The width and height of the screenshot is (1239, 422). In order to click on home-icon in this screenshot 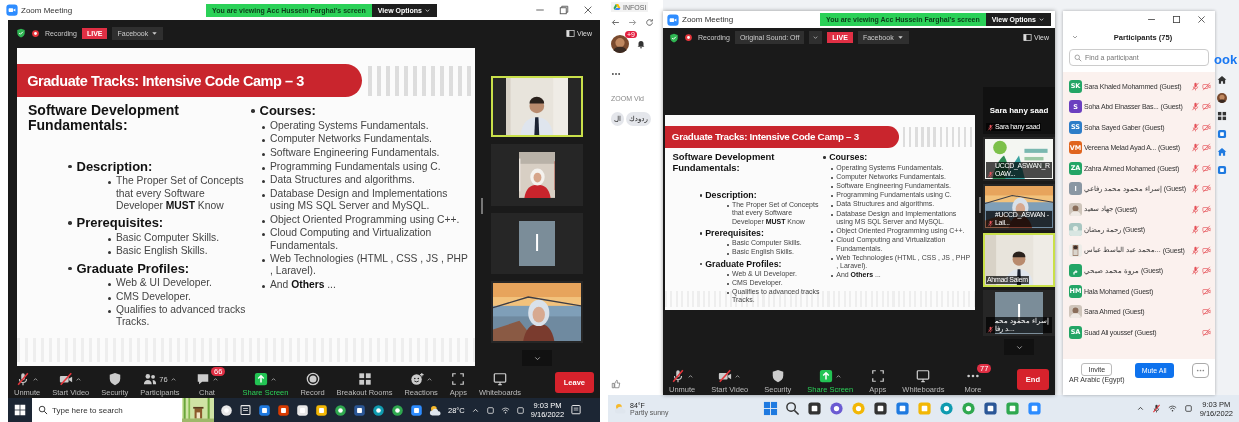, I will do `click(1222, 80)`.